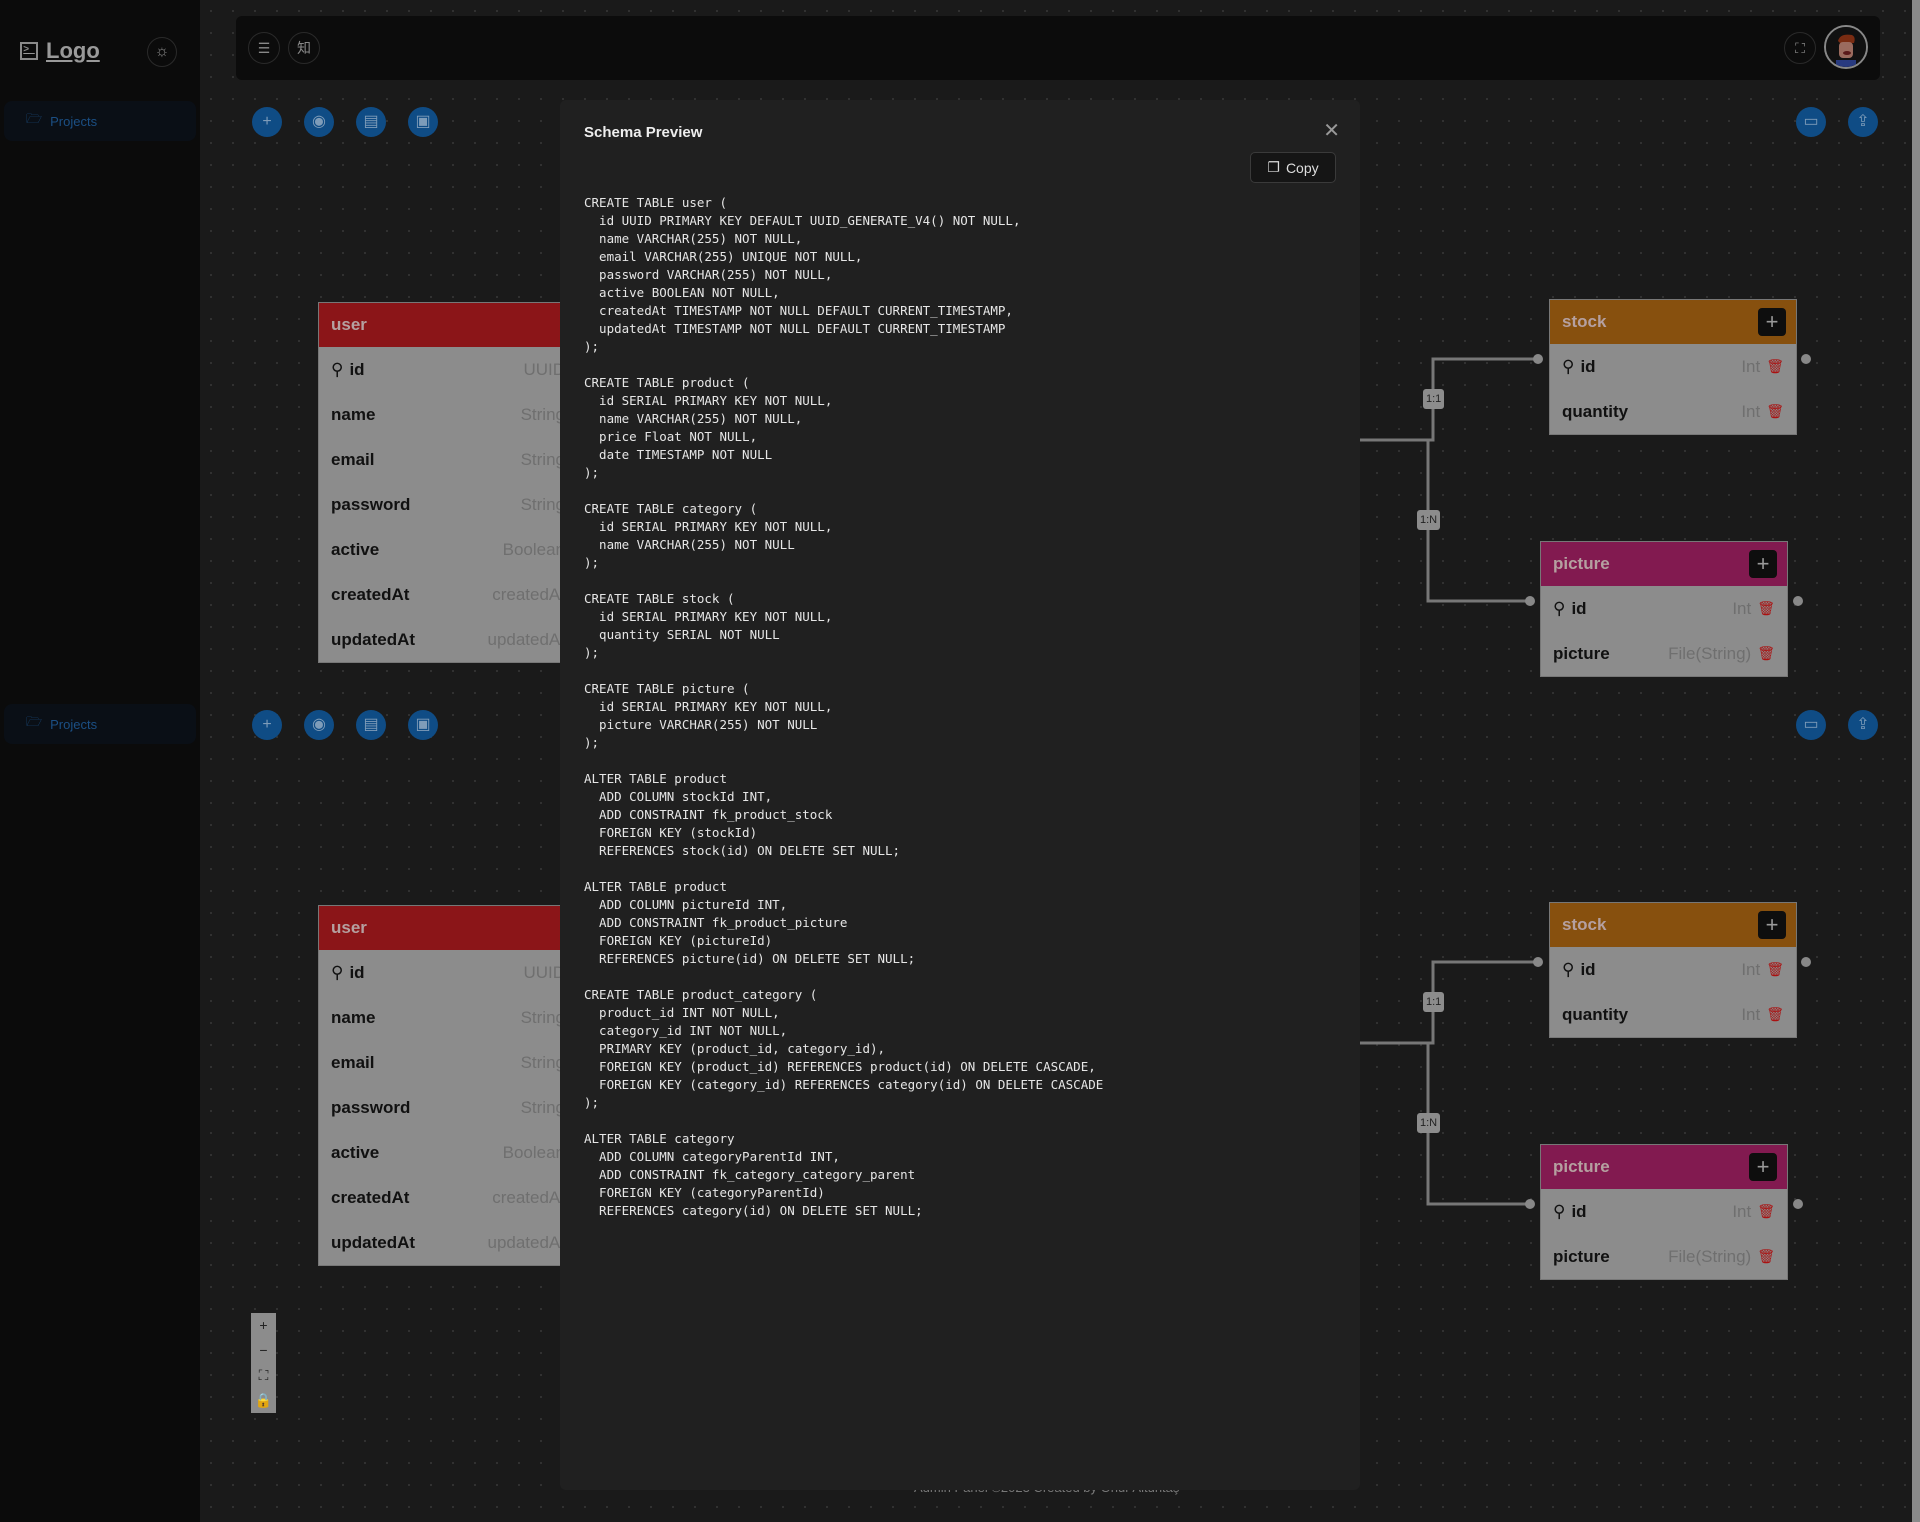 This screenshot has width=1920, height=1522. What do you see at coordinates (263, 1375) in the screenshot?
I see `fit-view-button: ⛶` at bounding box center [263, 1375].